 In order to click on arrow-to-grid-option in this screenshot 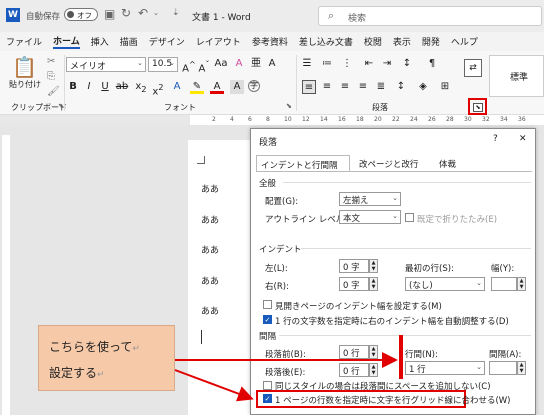, I will do `click(214, 385)`.